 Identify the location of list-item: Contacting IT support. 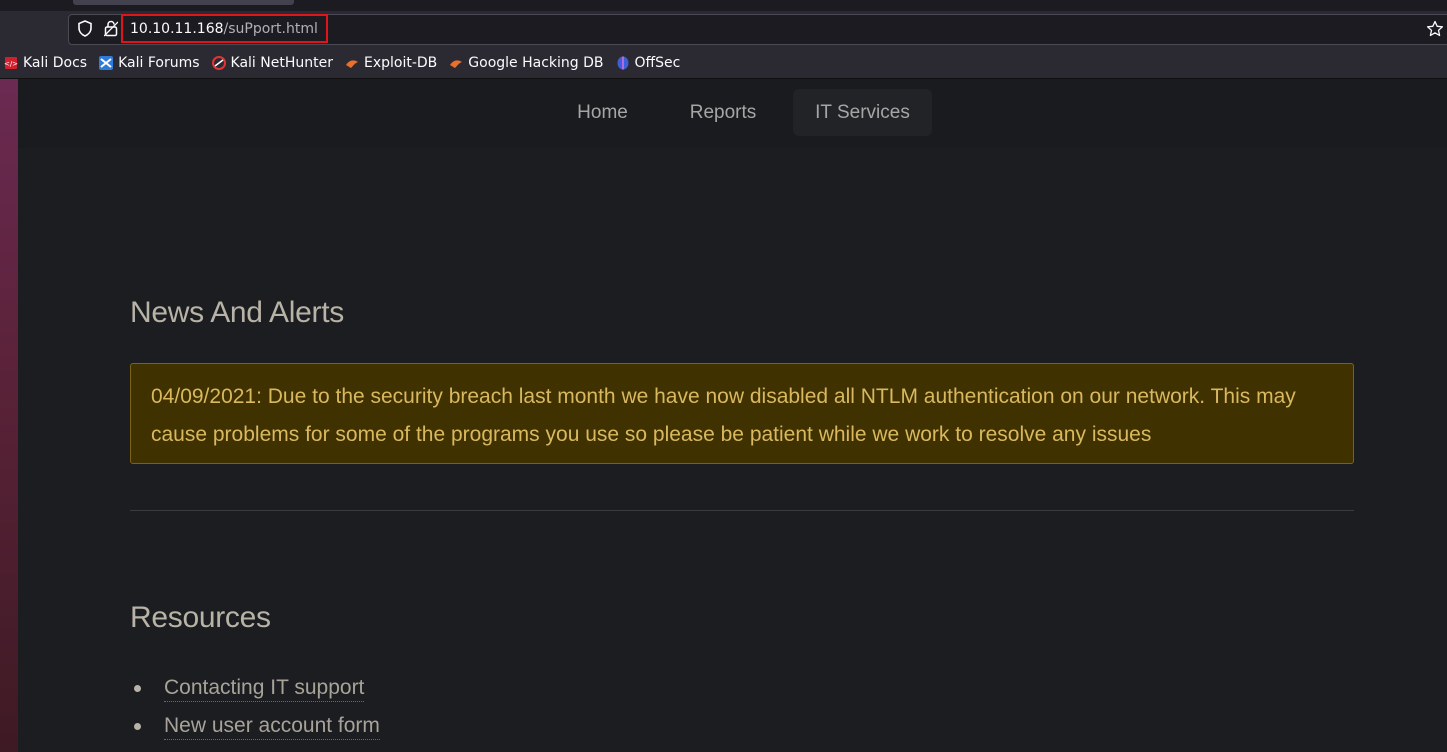
(255, 688).